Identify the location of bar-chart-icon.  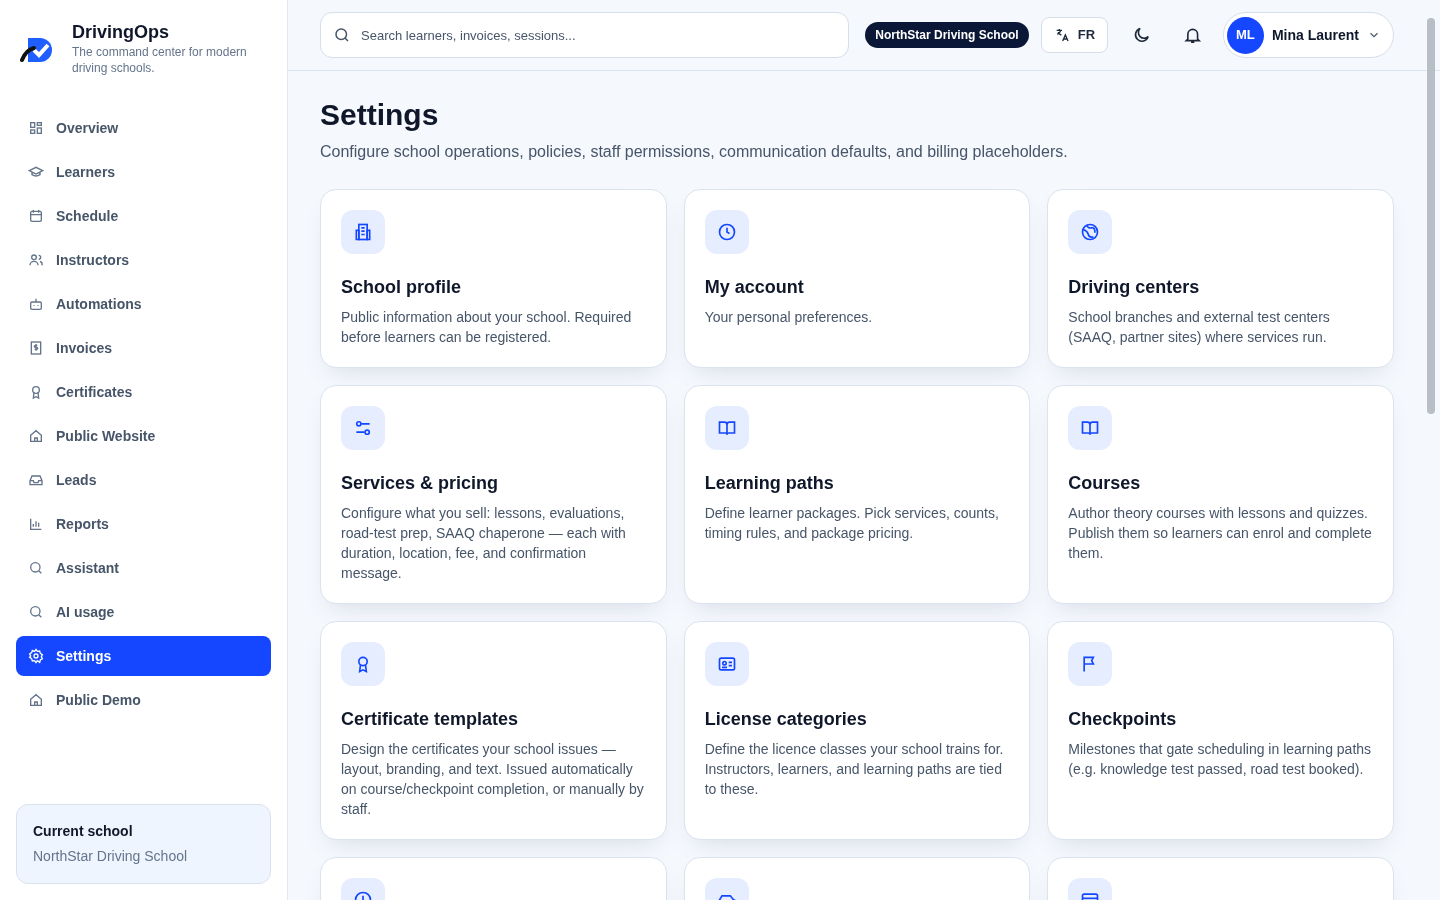
(36, 524).